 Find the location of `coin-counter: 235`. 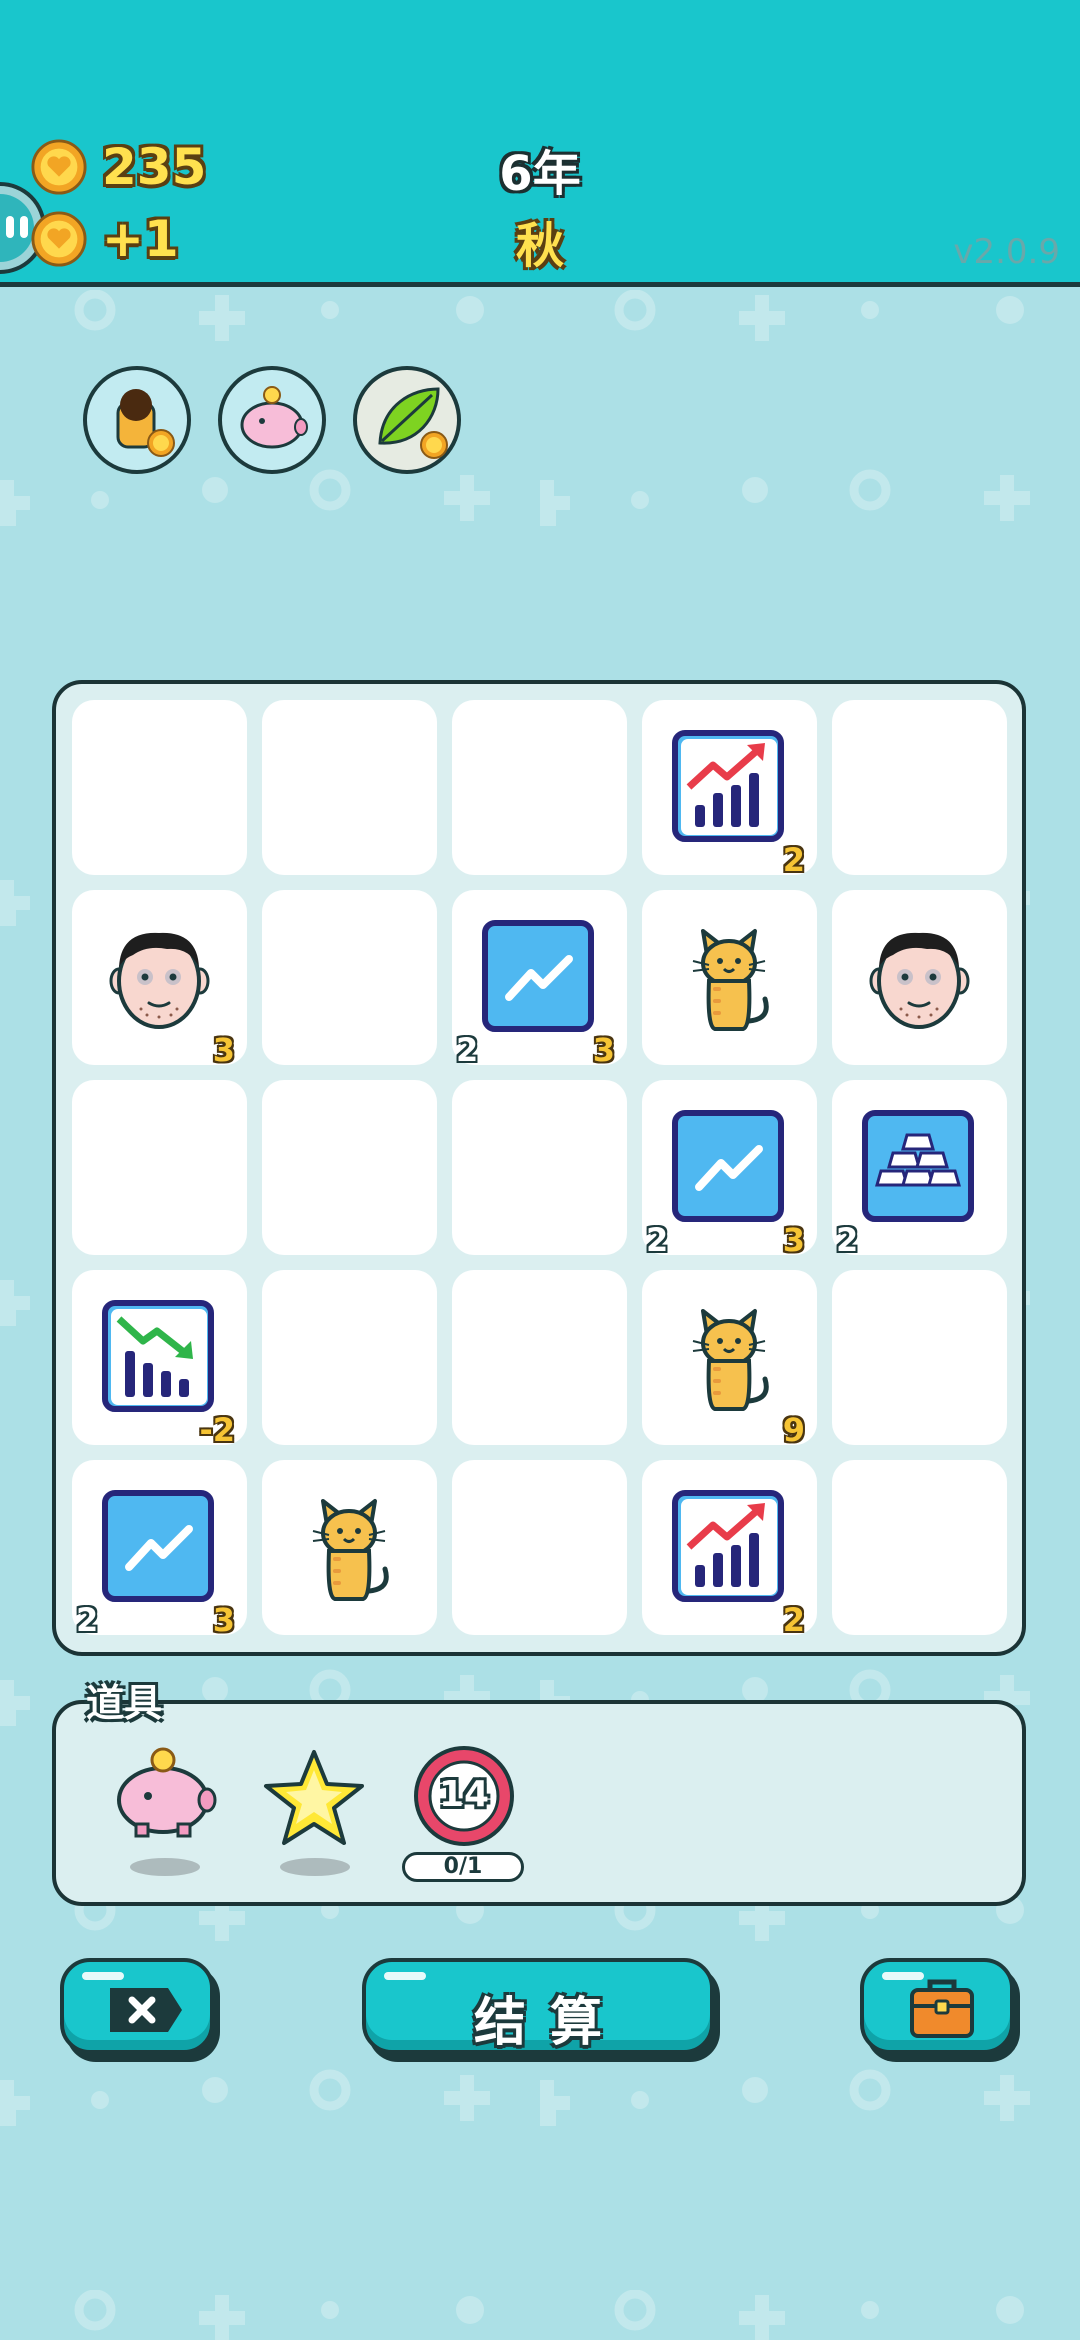

coin-counter: 235 is located at coordinates (118, 167).